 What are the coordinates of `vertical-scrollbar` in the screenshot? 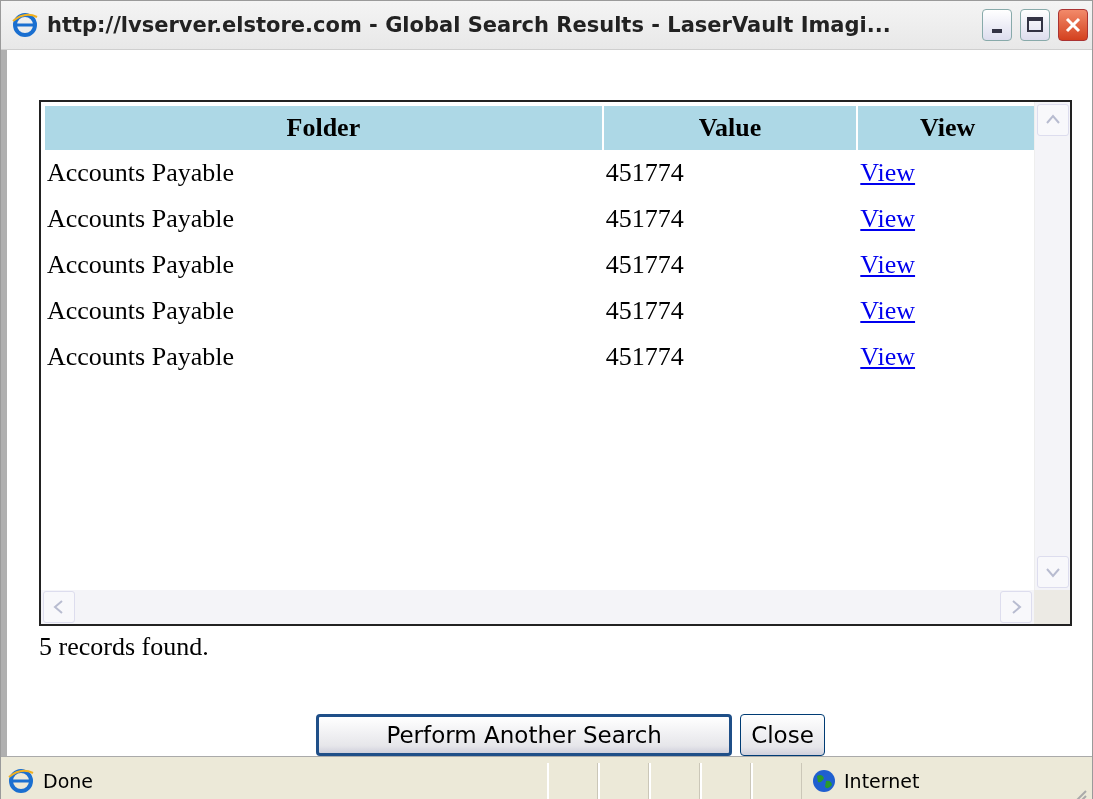 It's located at (1052, 346).